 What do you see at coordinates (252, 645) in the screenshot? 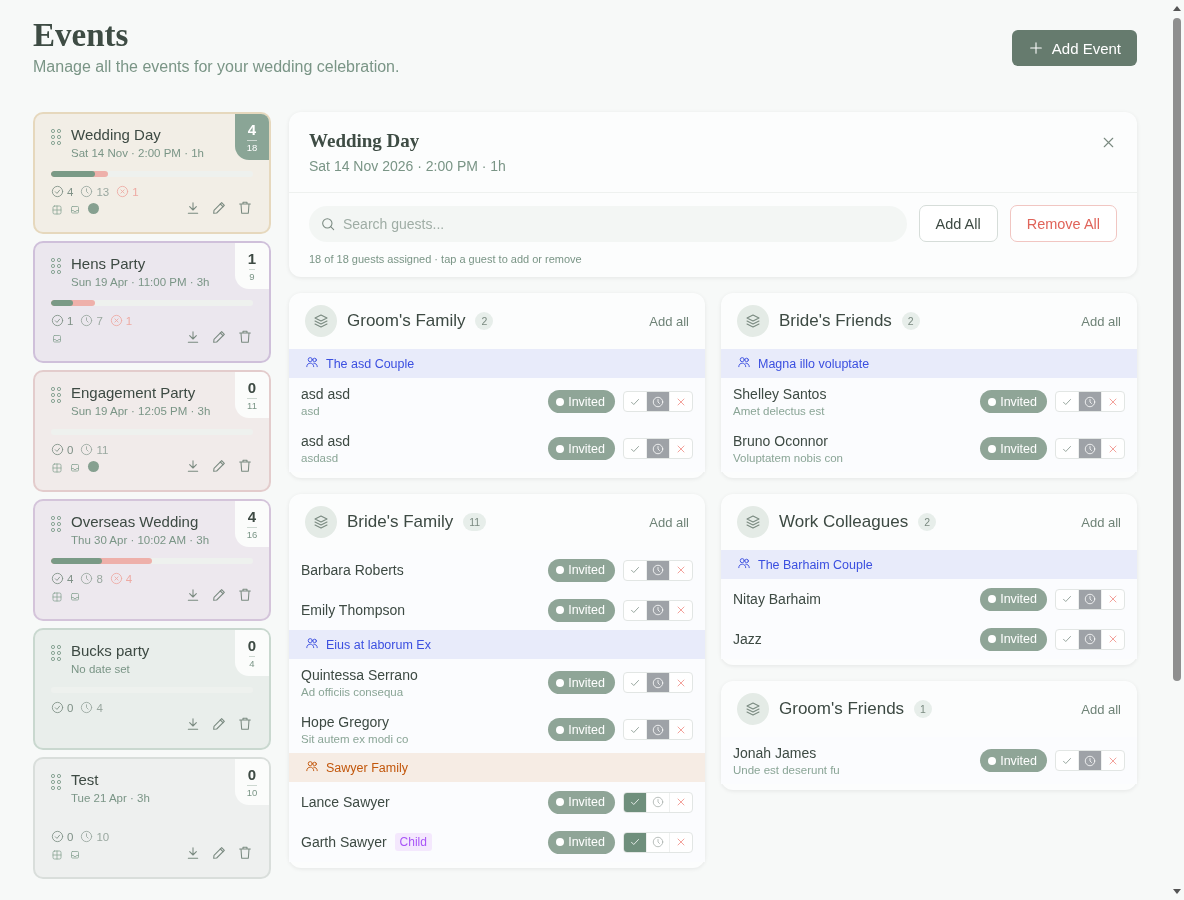
I see `accepted-count: 0` at bounding box center [252, 645].